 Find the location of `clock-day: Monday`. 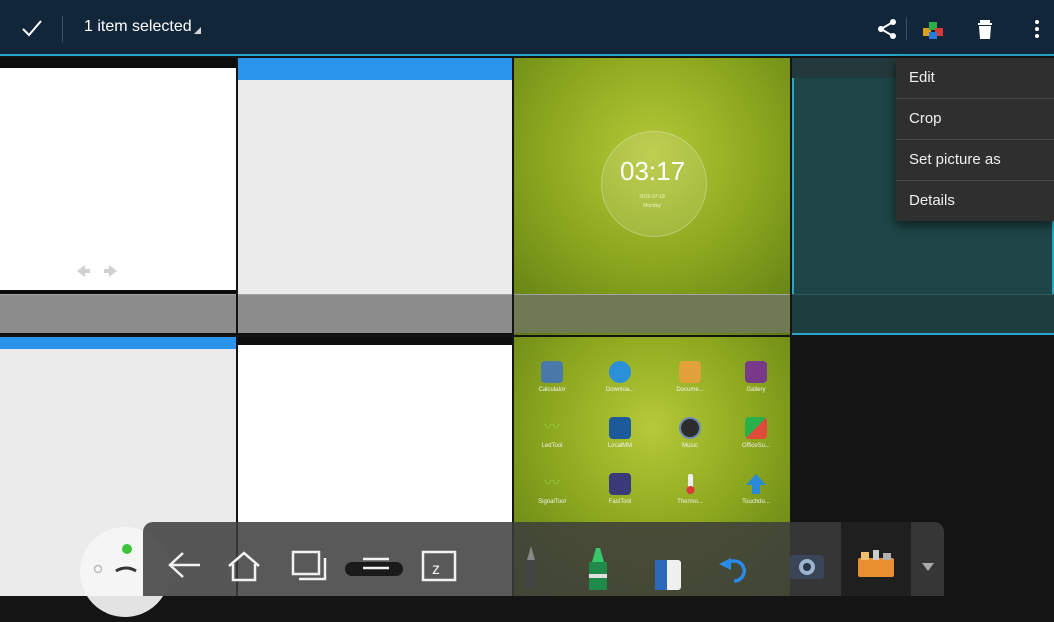

clock-day: Monday is located at coordinates (652, 206).